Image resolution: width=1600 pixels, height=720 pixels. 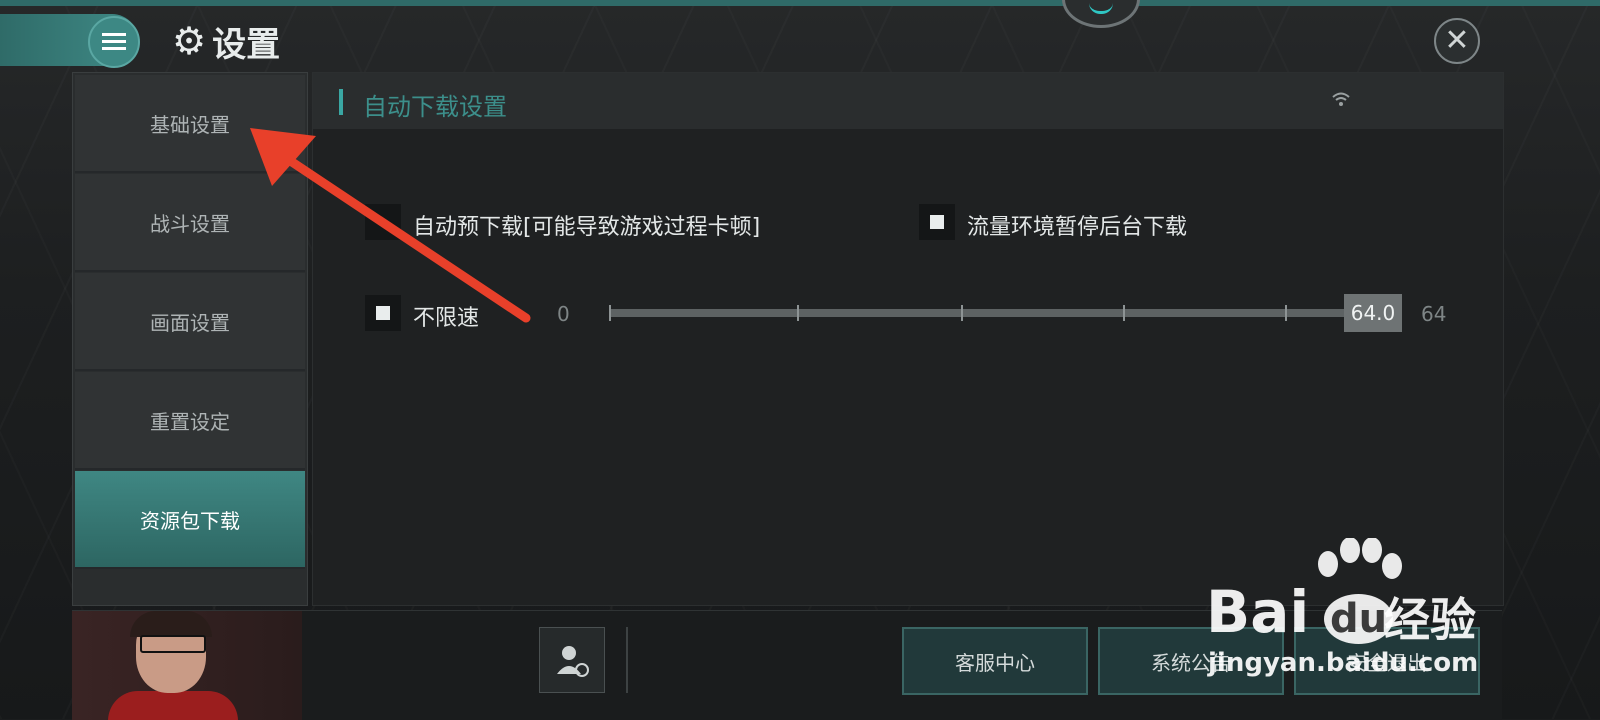 I want to click on wifi-icon, so click(x=1341, y=99).